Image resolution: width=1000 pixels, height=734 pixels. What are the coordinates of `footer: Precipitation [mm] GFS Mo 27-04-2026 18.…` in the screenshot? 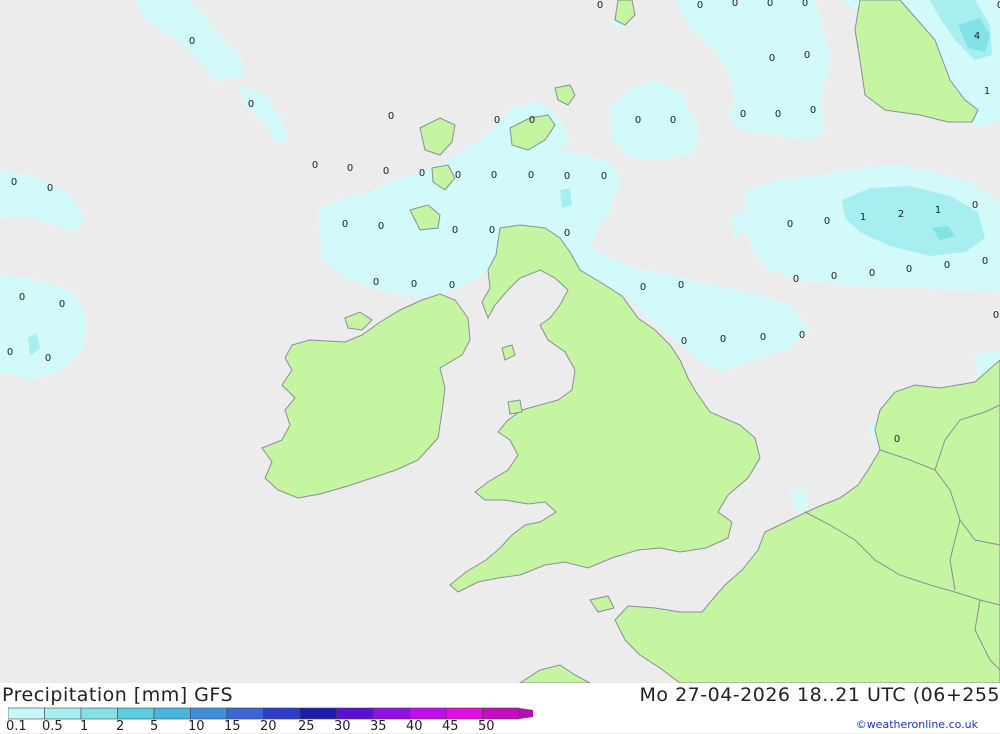 It's located at (500, 708).